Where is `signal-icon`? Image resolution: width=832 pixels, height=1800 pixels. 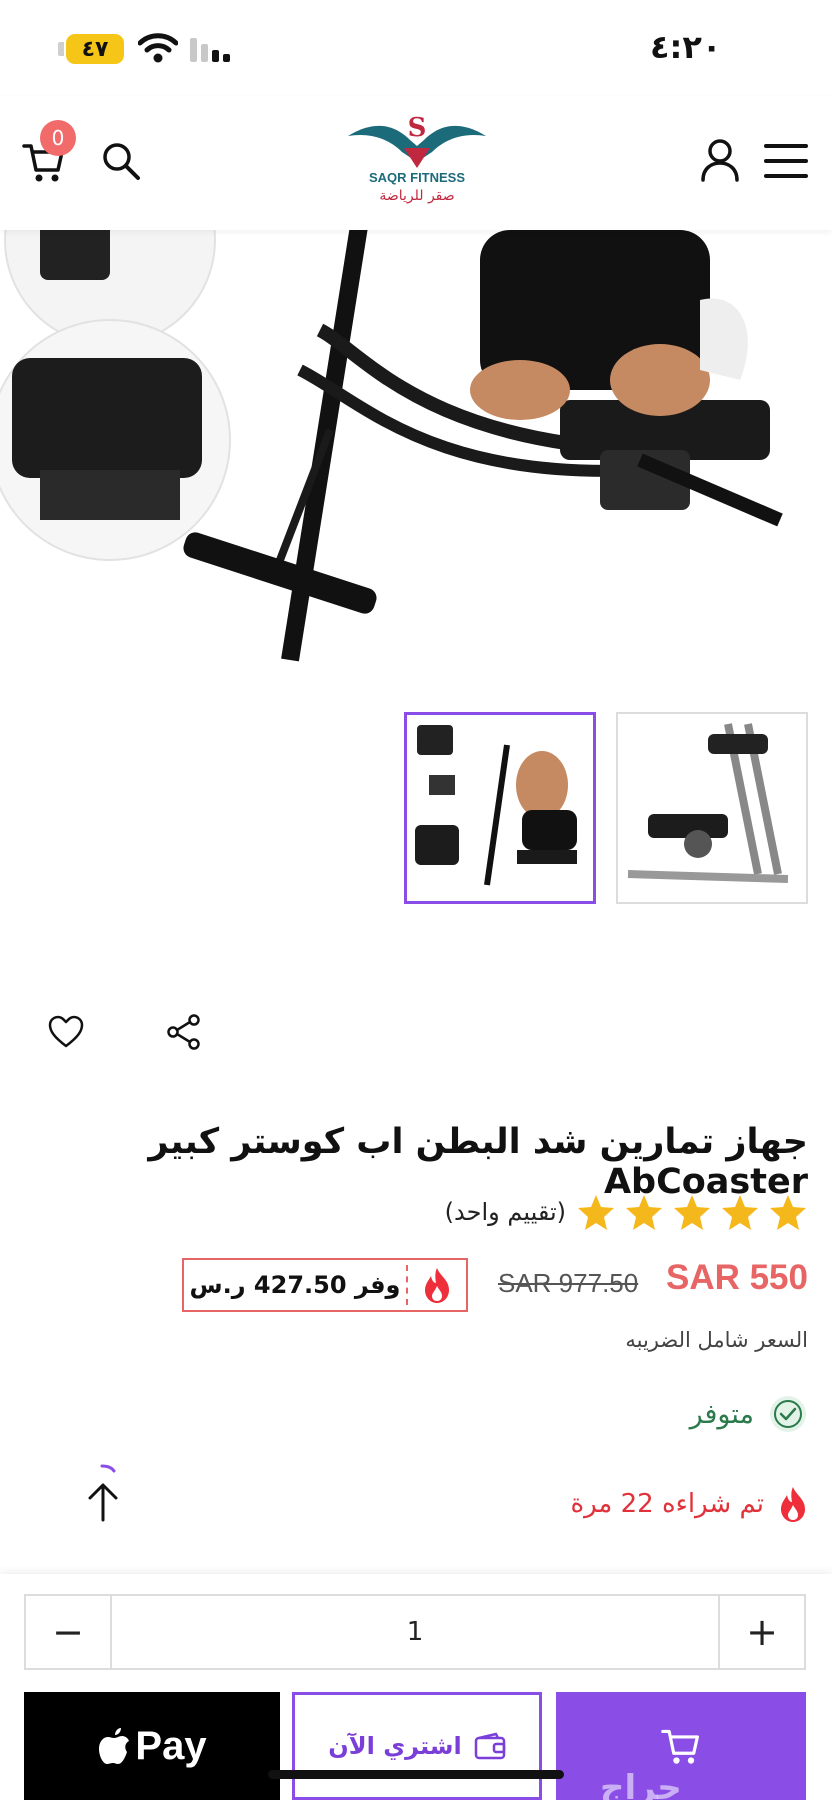
signal-icon is located at coordinates (210, 50).